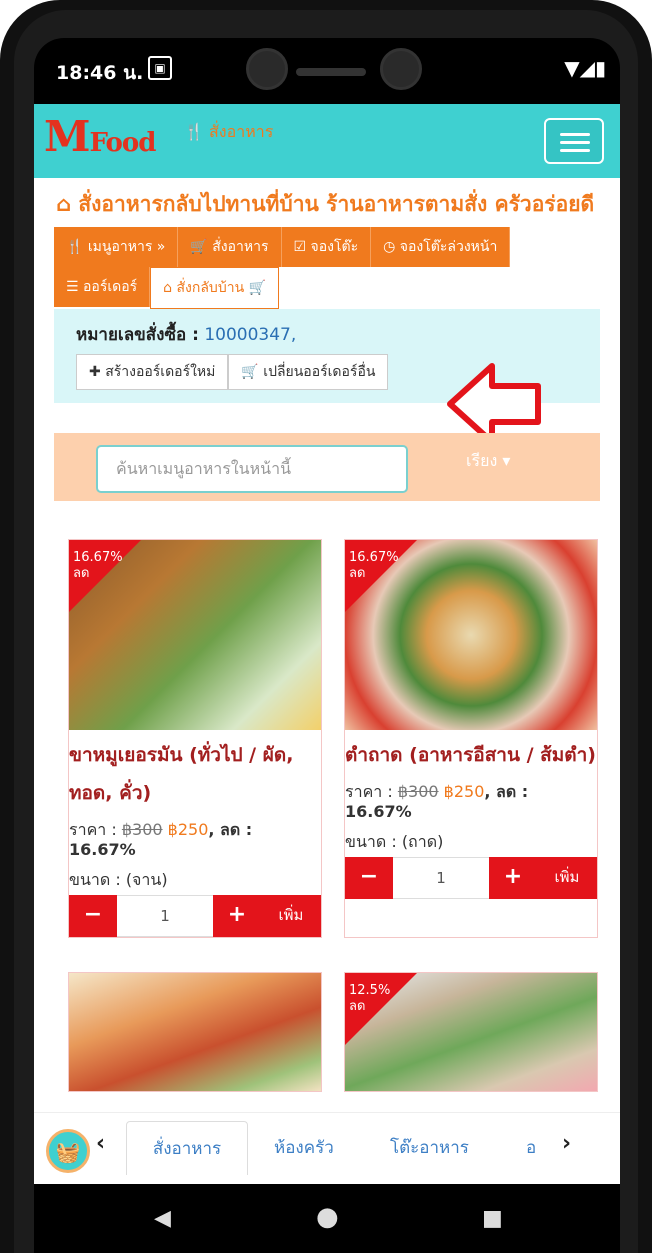 This screenshot has width=652, height=1253. I want to click on bottom-tab-kitchen: ห้องครัว, so click(304, 1148).